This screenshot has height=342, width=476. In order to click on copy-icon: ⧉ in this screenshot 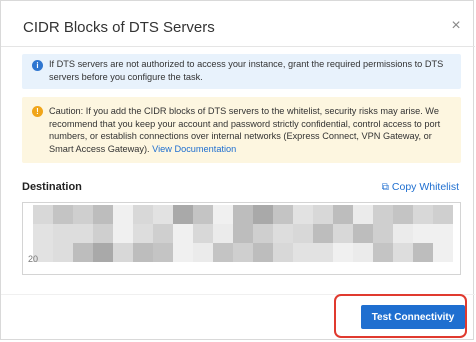, I will do `click(385, 187)`.